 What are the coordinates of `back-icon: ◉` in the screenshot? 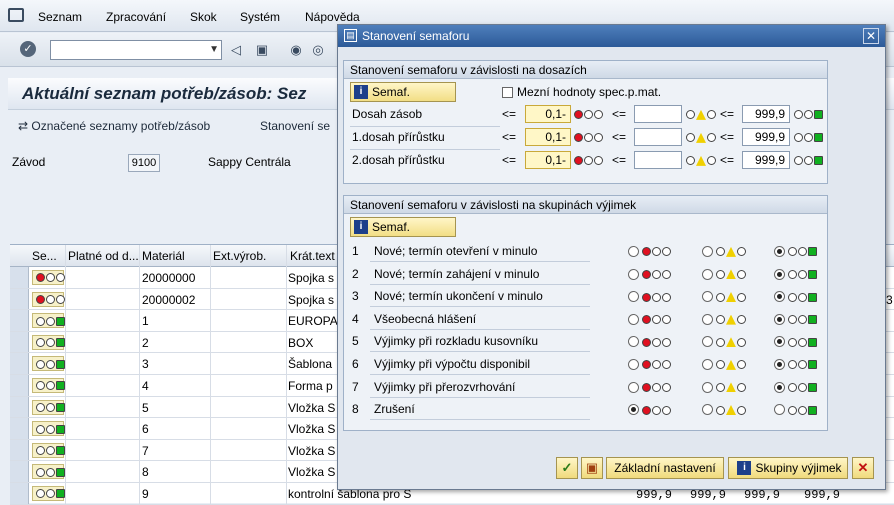 It's located at (296, 50).